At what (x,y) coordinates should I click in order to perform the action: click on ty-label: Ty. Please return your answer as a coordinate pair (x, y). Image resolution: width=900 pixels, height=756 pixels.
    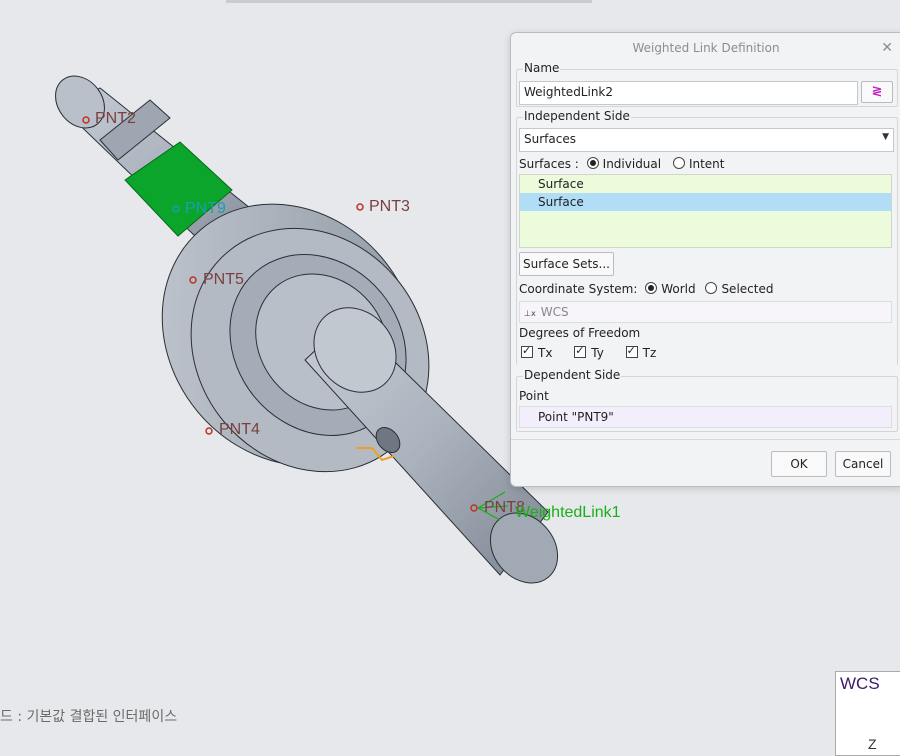
    Looking at the image, I should click on (597, 353).